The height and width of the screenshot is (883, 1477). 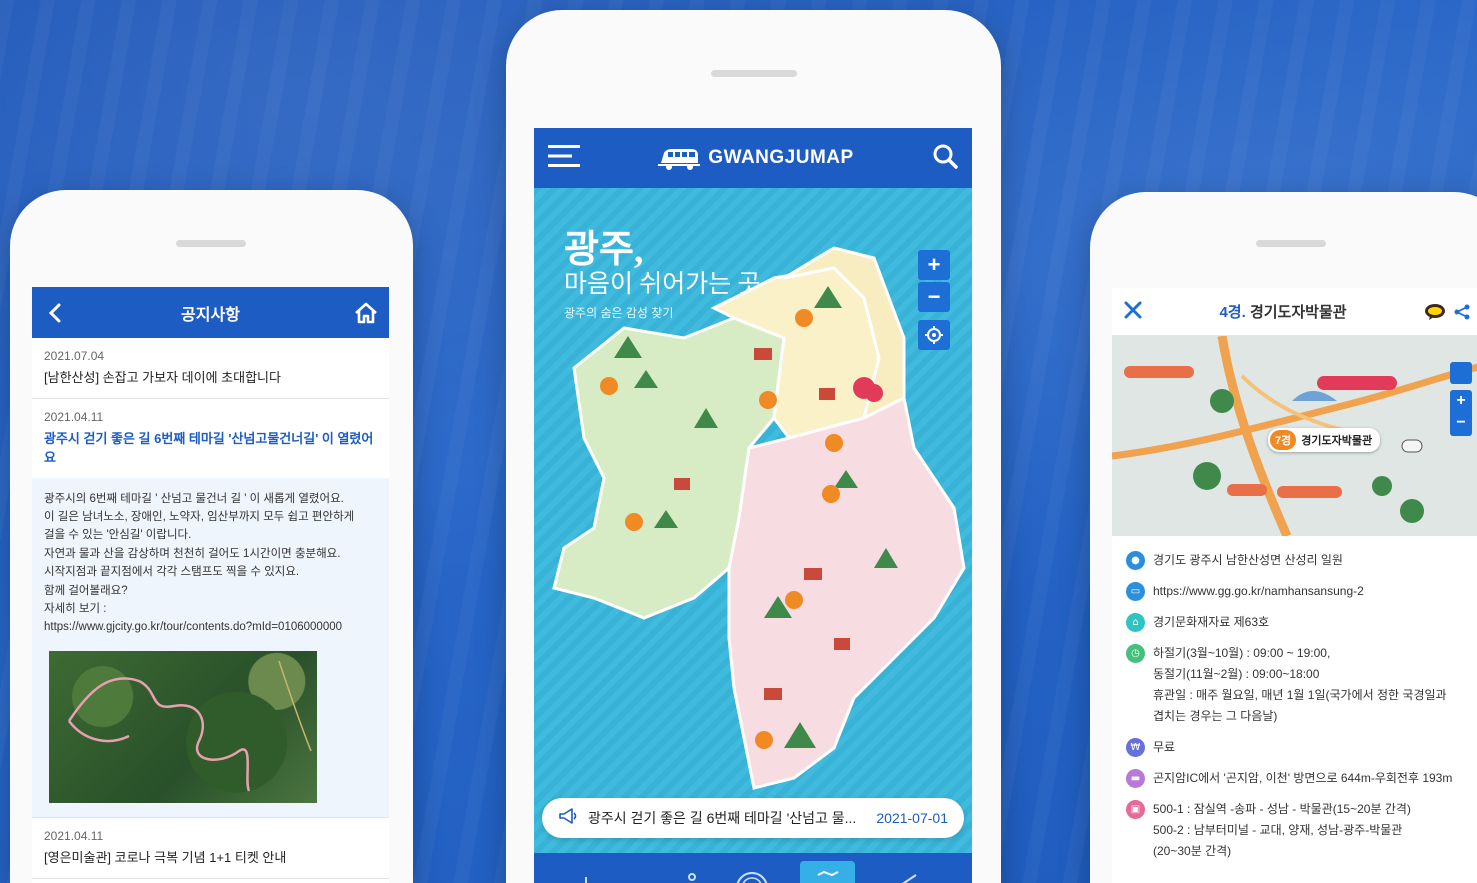 What do you see at coordinates (751, 877) in the screenshot?
I see `compass-icon` at bounding box center [751, 877].